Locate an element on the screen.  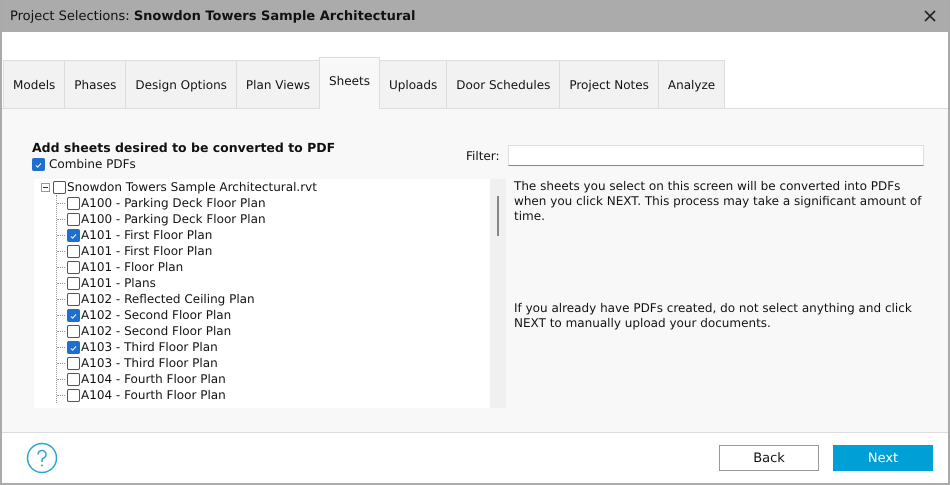
checkbox-label: Combine PDFs is located at coordinates (92, 164).